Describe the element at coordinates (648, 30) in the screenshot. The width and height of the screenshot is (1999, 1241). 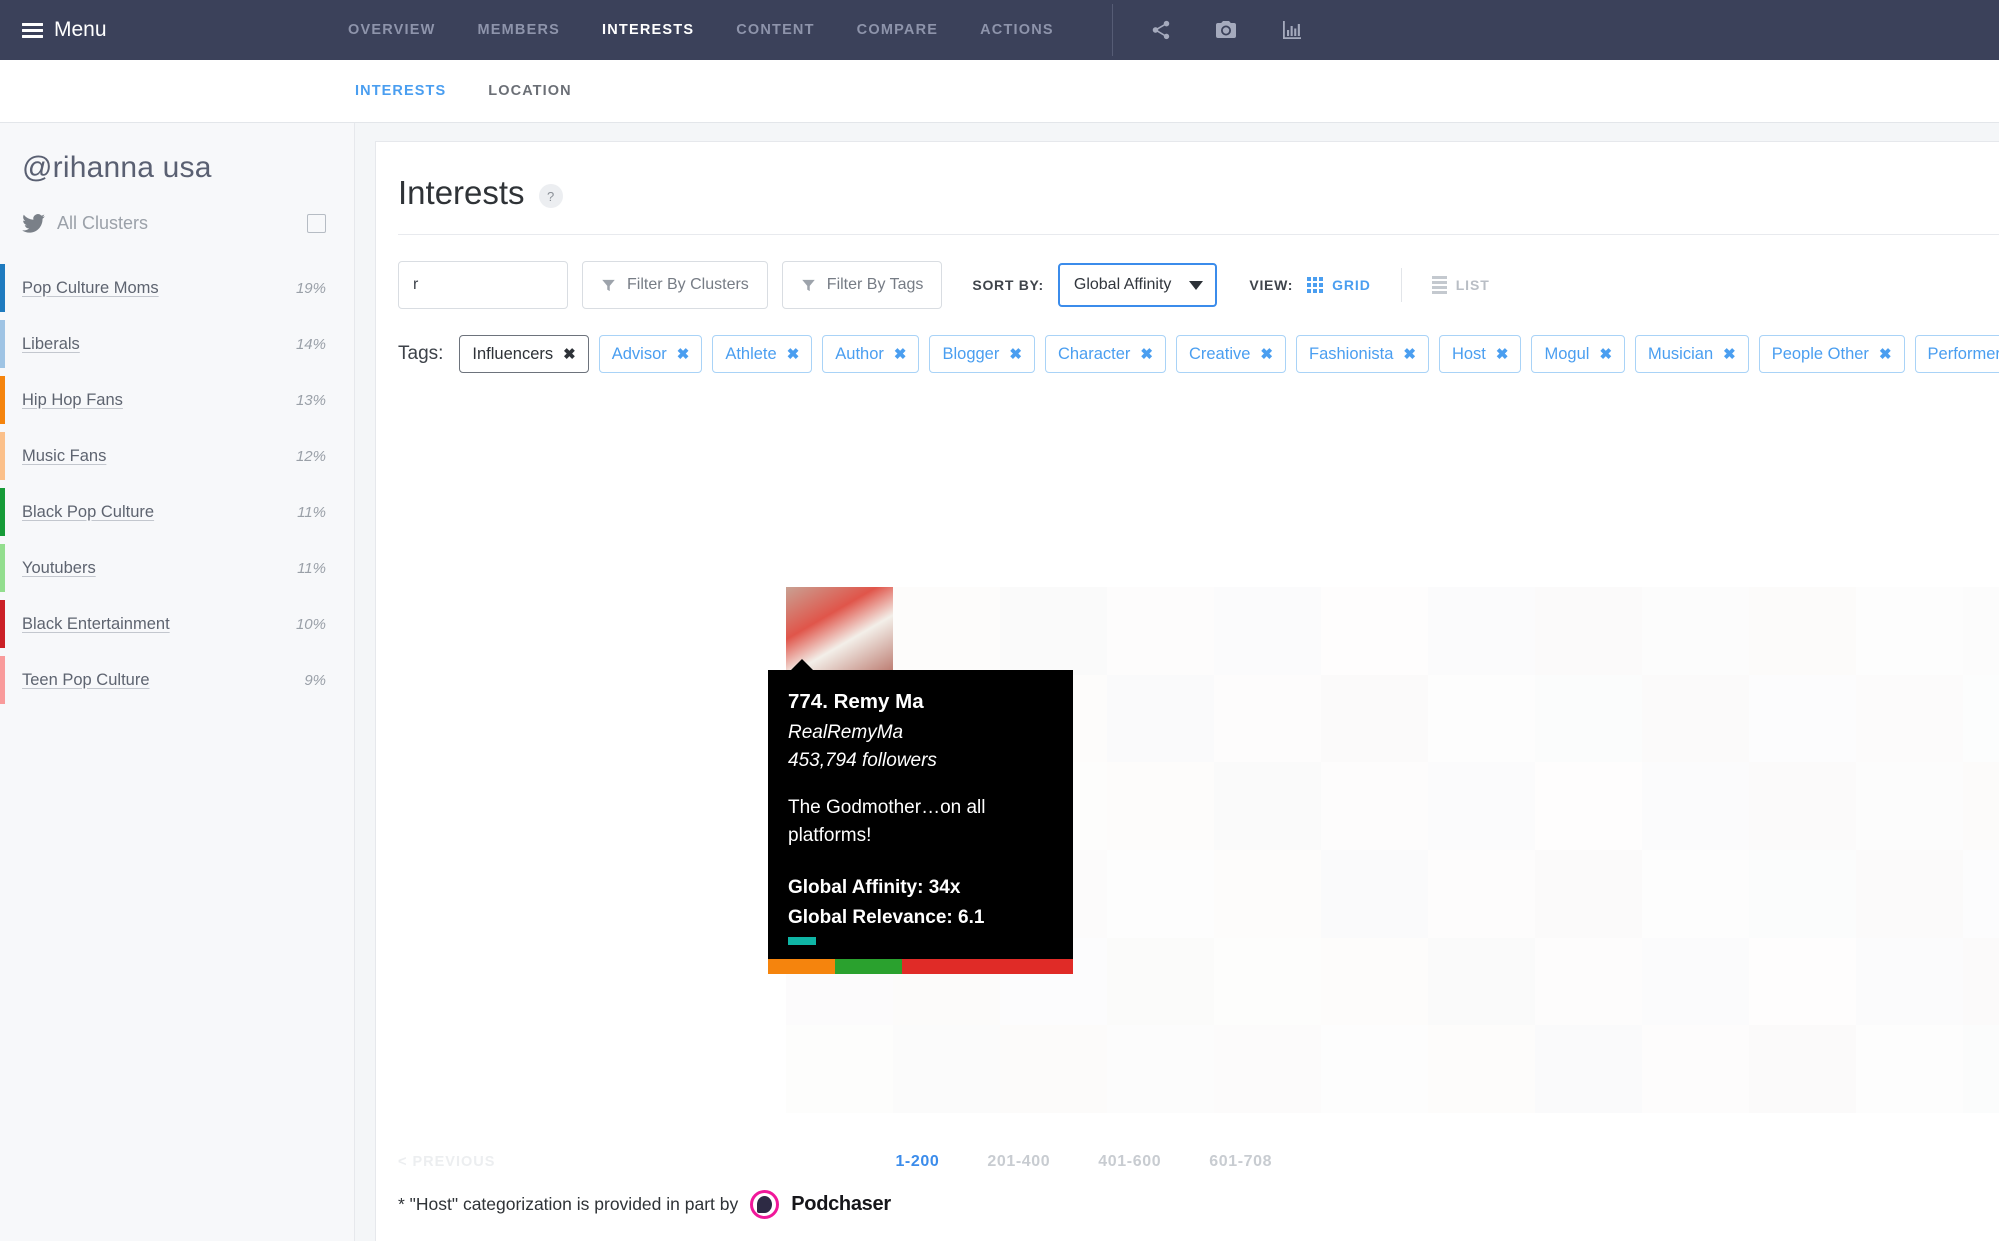
I see `tab-interests: INTERESTS` at that location.